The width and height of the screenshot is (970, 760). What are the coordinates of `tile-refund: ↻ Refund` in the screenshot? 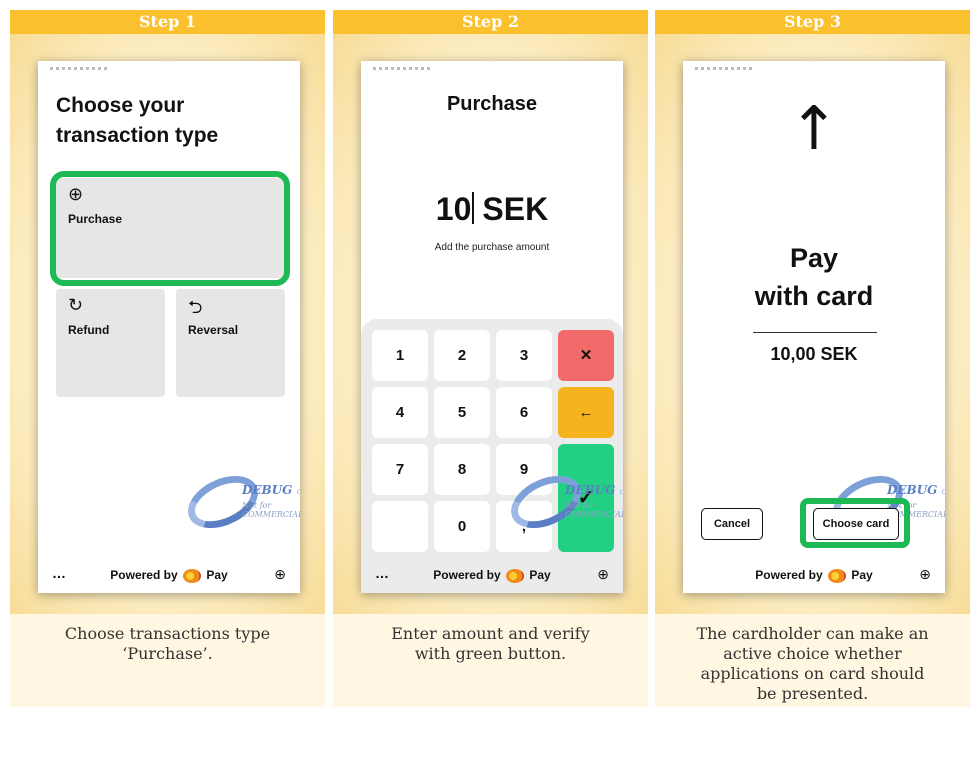 It's located at (110, 343).